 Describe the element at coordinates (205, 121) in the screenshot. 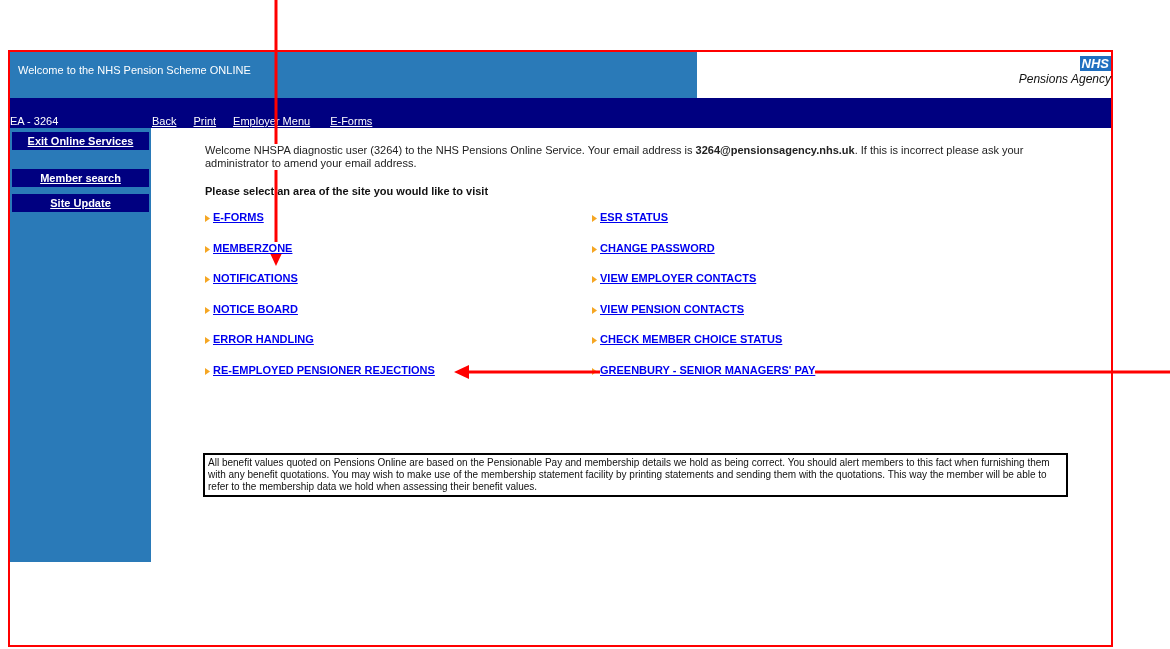

I see `nav-link: Print` at that location.